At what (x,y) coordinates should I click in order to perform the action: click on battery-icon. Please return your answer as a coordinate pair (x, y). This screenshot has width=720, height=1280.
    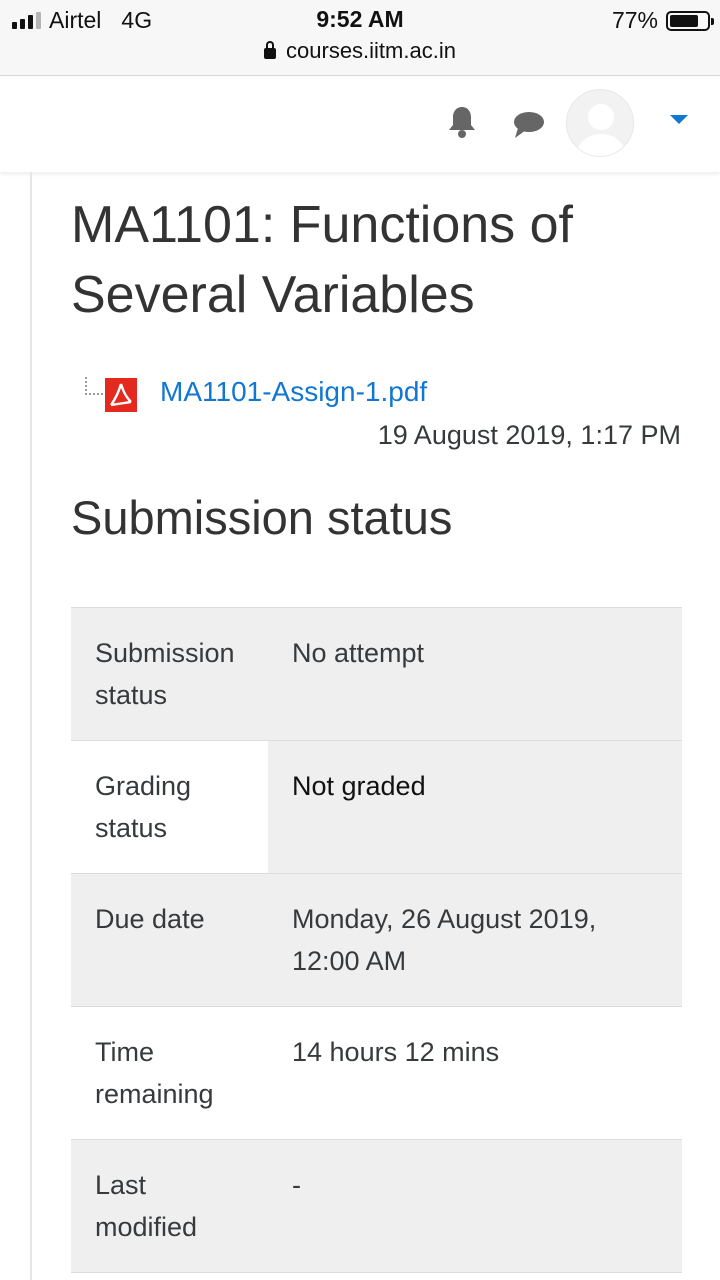
    Looking at the image, I should click on (690, 20).